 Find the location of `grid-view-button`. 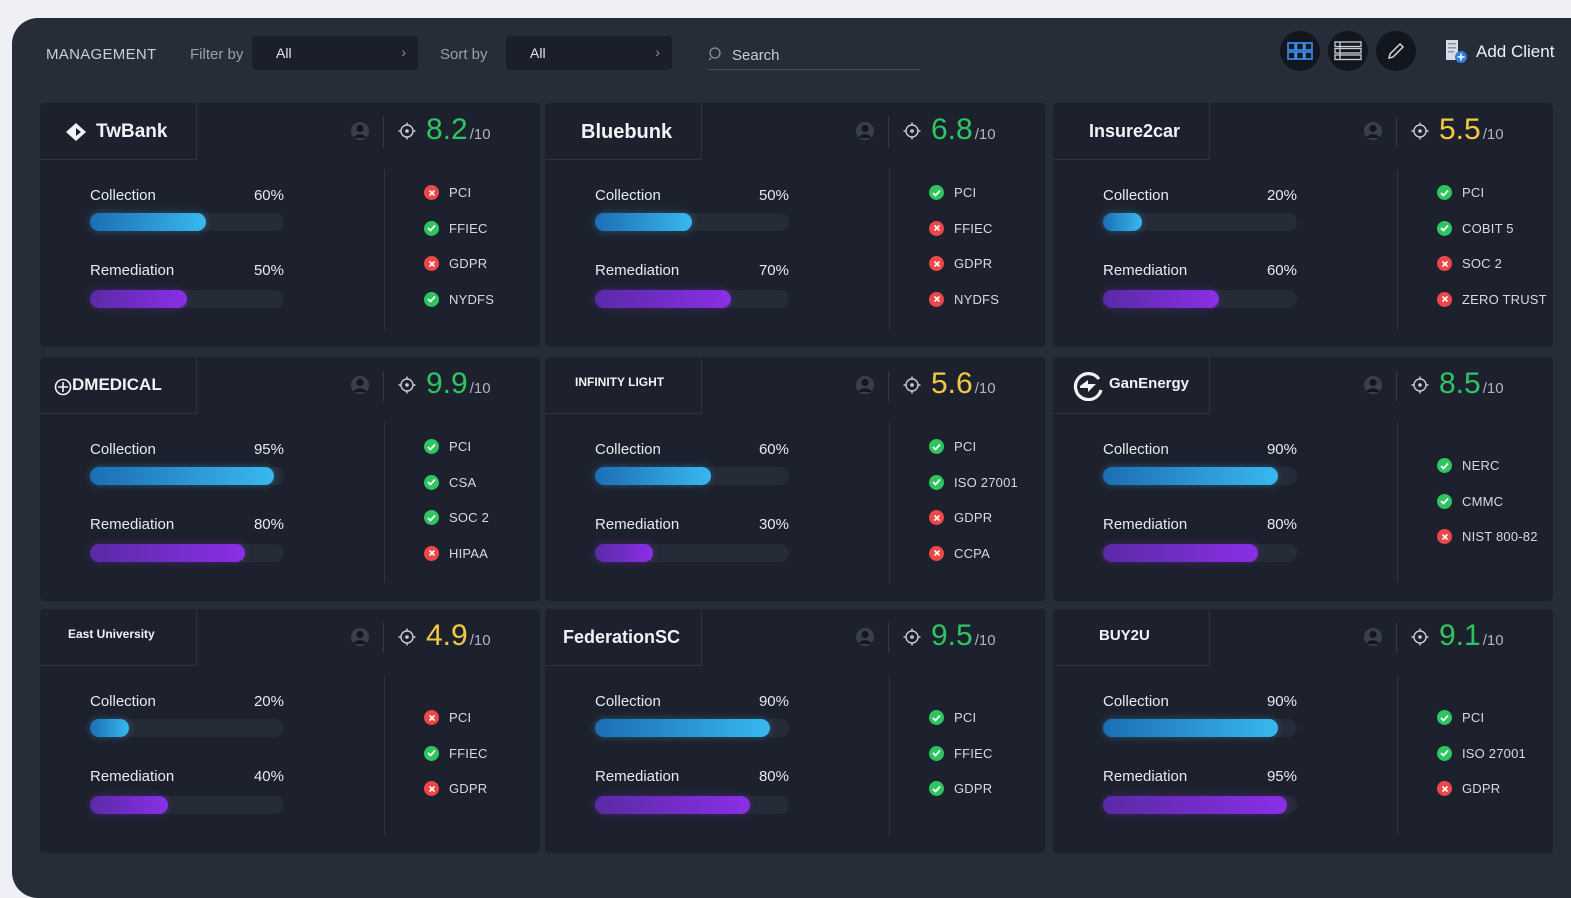

grid-view-button is located at coordinates (1300, 51).